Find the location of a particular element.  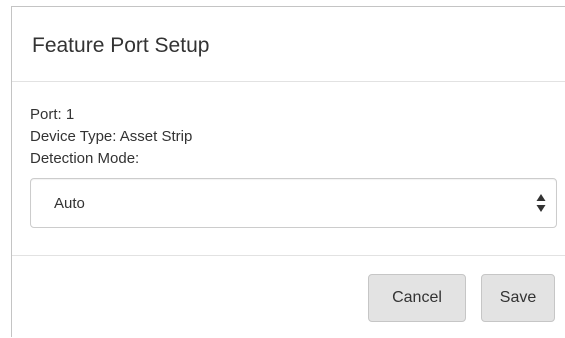

detection-mode-label: Detection Mode: is located at coordinates (85, 158).